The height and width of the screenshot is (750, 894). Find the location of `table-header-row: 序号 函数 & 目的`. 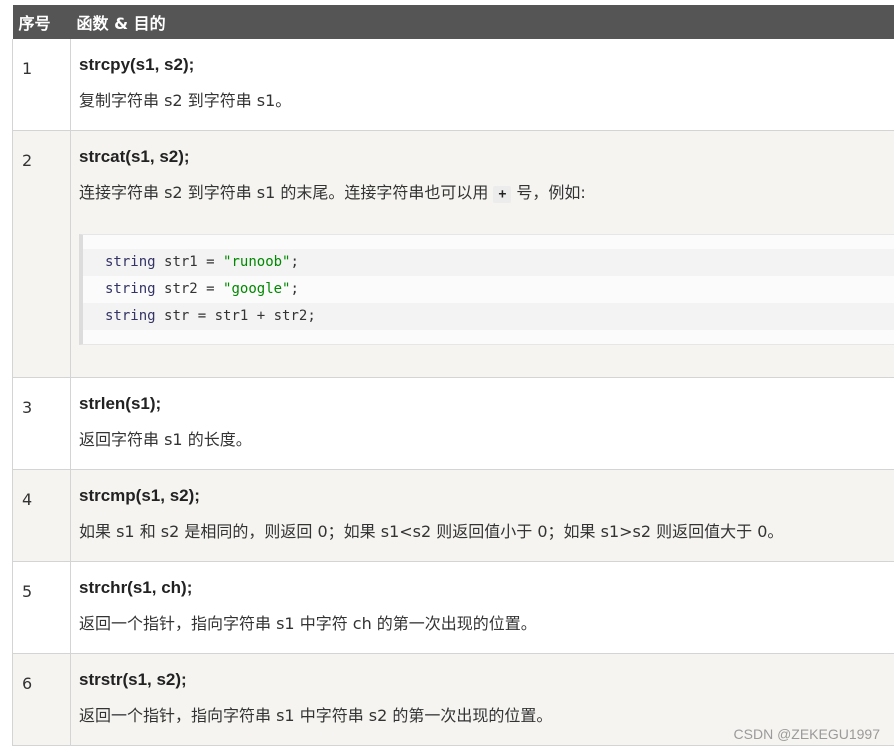

table-header-row: 序号 函数 & 目的 is located at coordinates (453, 22).